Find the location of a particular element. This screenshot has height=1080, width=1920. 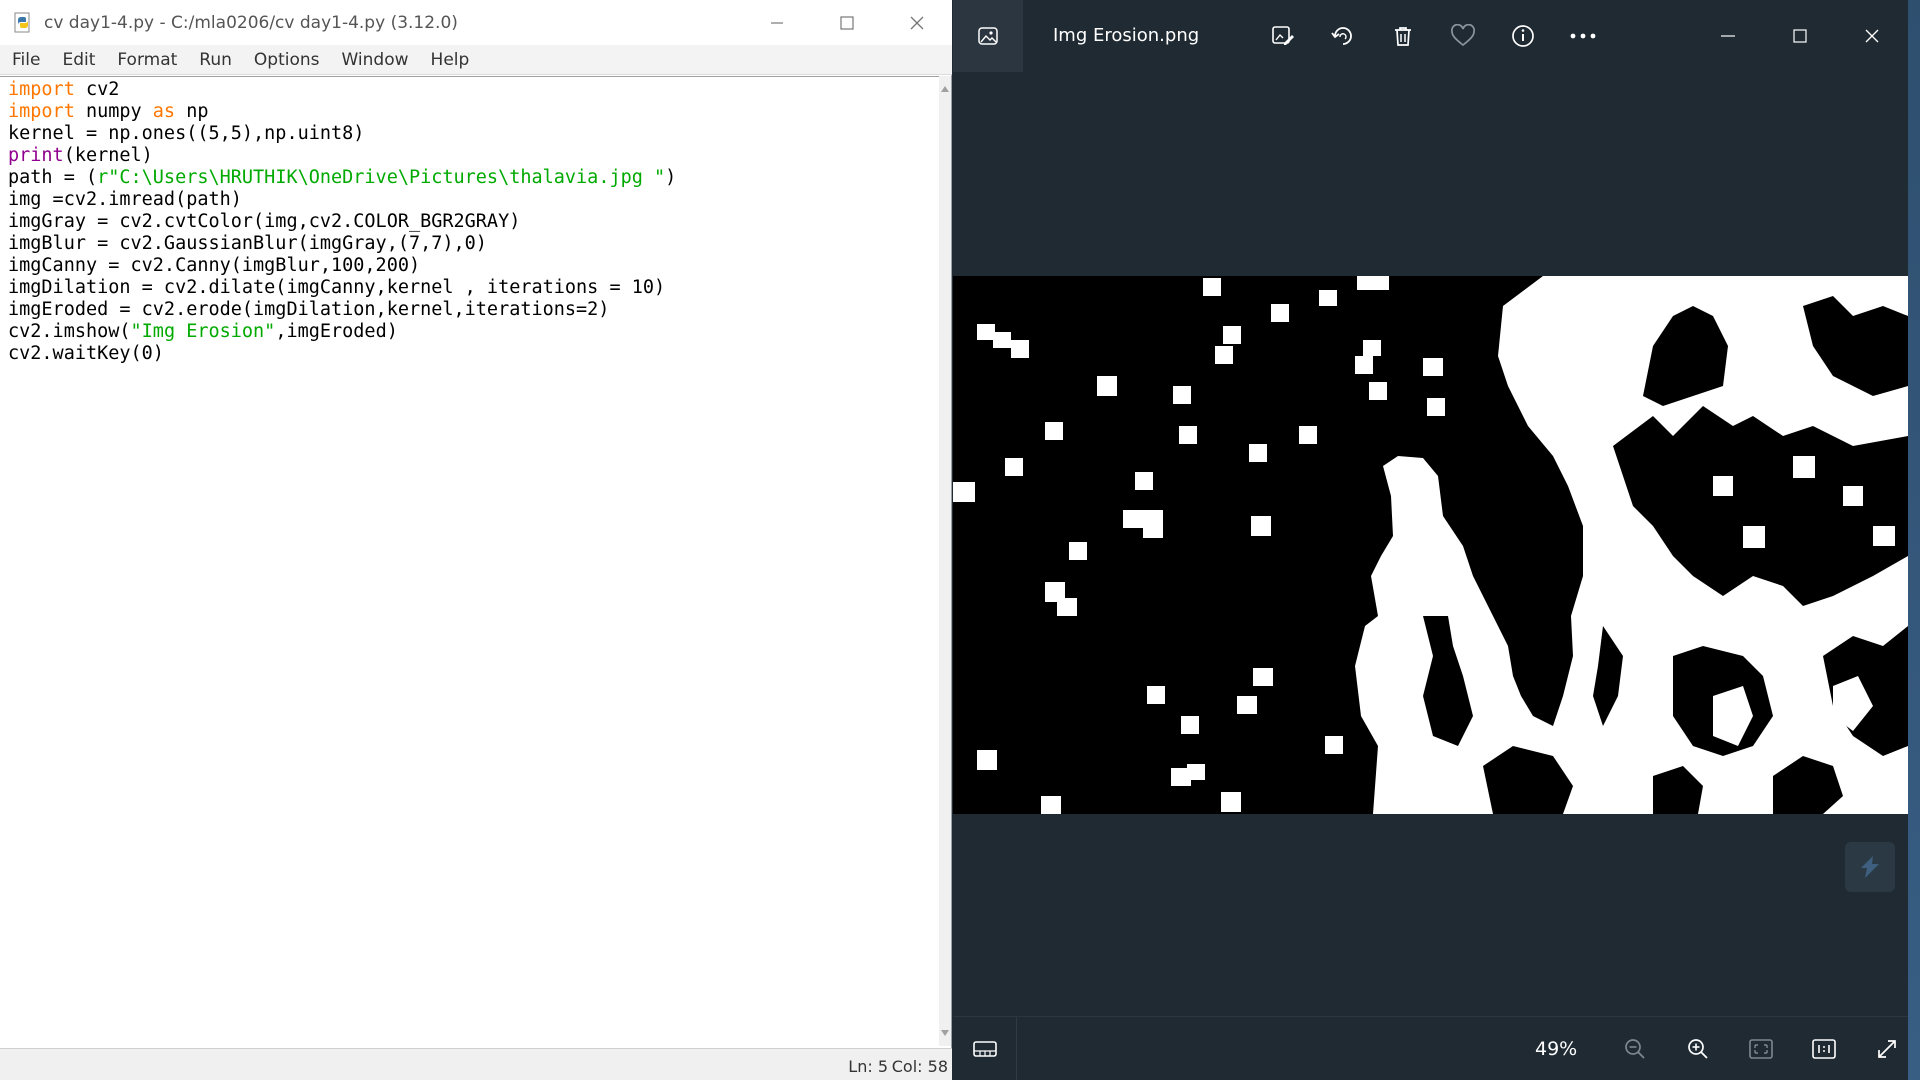

viewer-bottom-bar: 49% is located at coordinates (1430, 1048).